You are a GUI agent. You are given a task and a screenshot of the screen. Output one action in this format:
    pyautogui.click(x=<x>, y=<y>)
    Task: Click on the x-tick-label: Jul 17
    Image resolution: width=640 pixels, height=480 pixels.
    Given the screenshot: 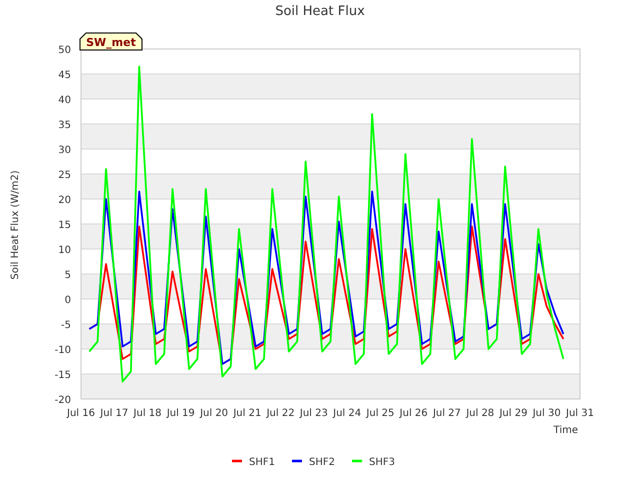 What is the action you would take?
    pyautogui.click(x=114, y=413)
    